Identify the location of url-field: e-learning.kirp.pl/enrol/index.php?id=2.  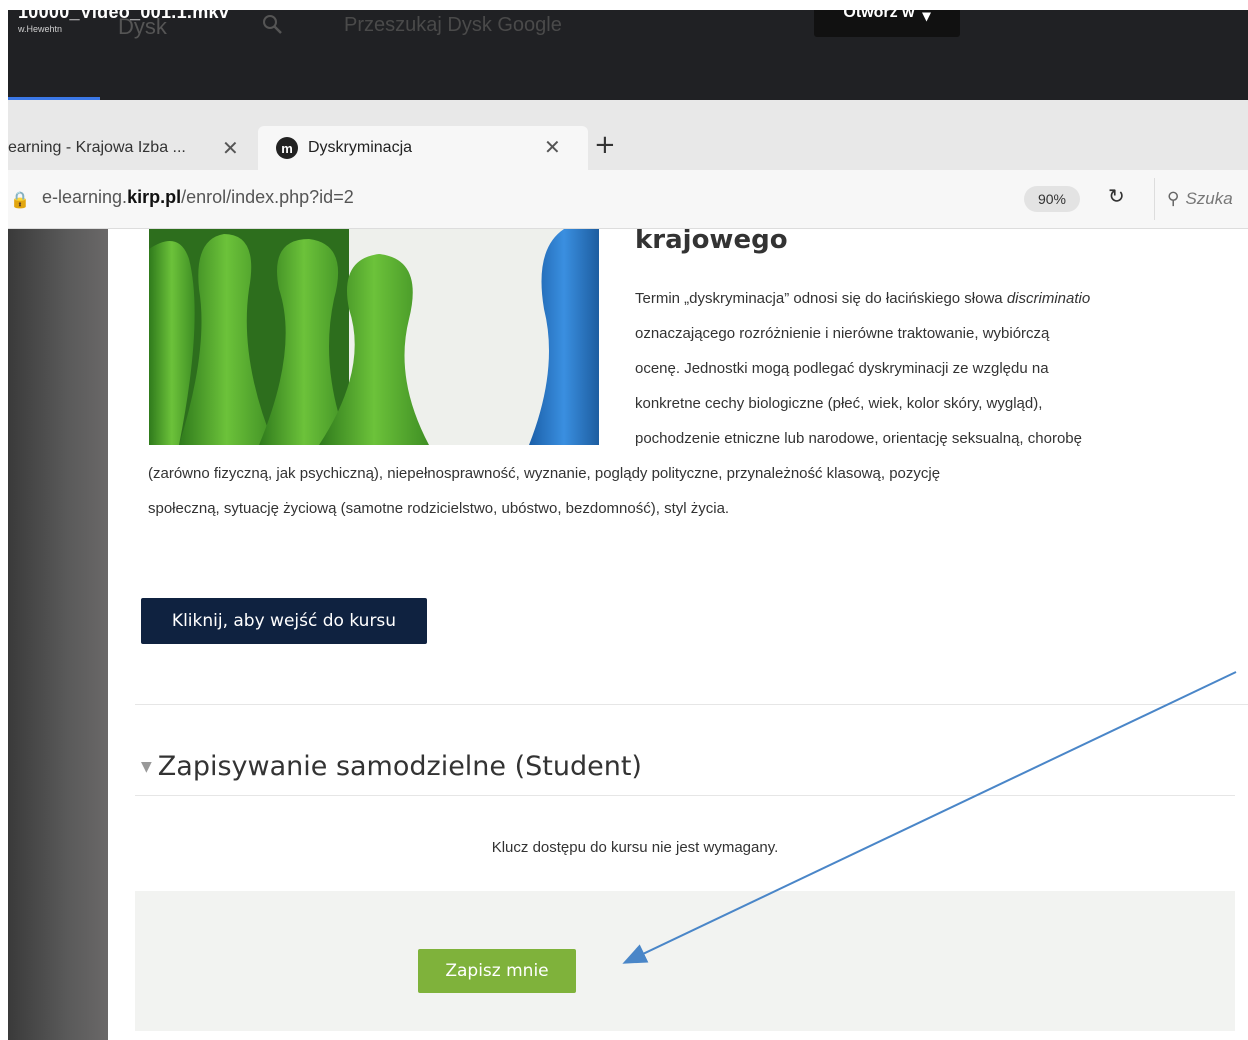
(198, 197).